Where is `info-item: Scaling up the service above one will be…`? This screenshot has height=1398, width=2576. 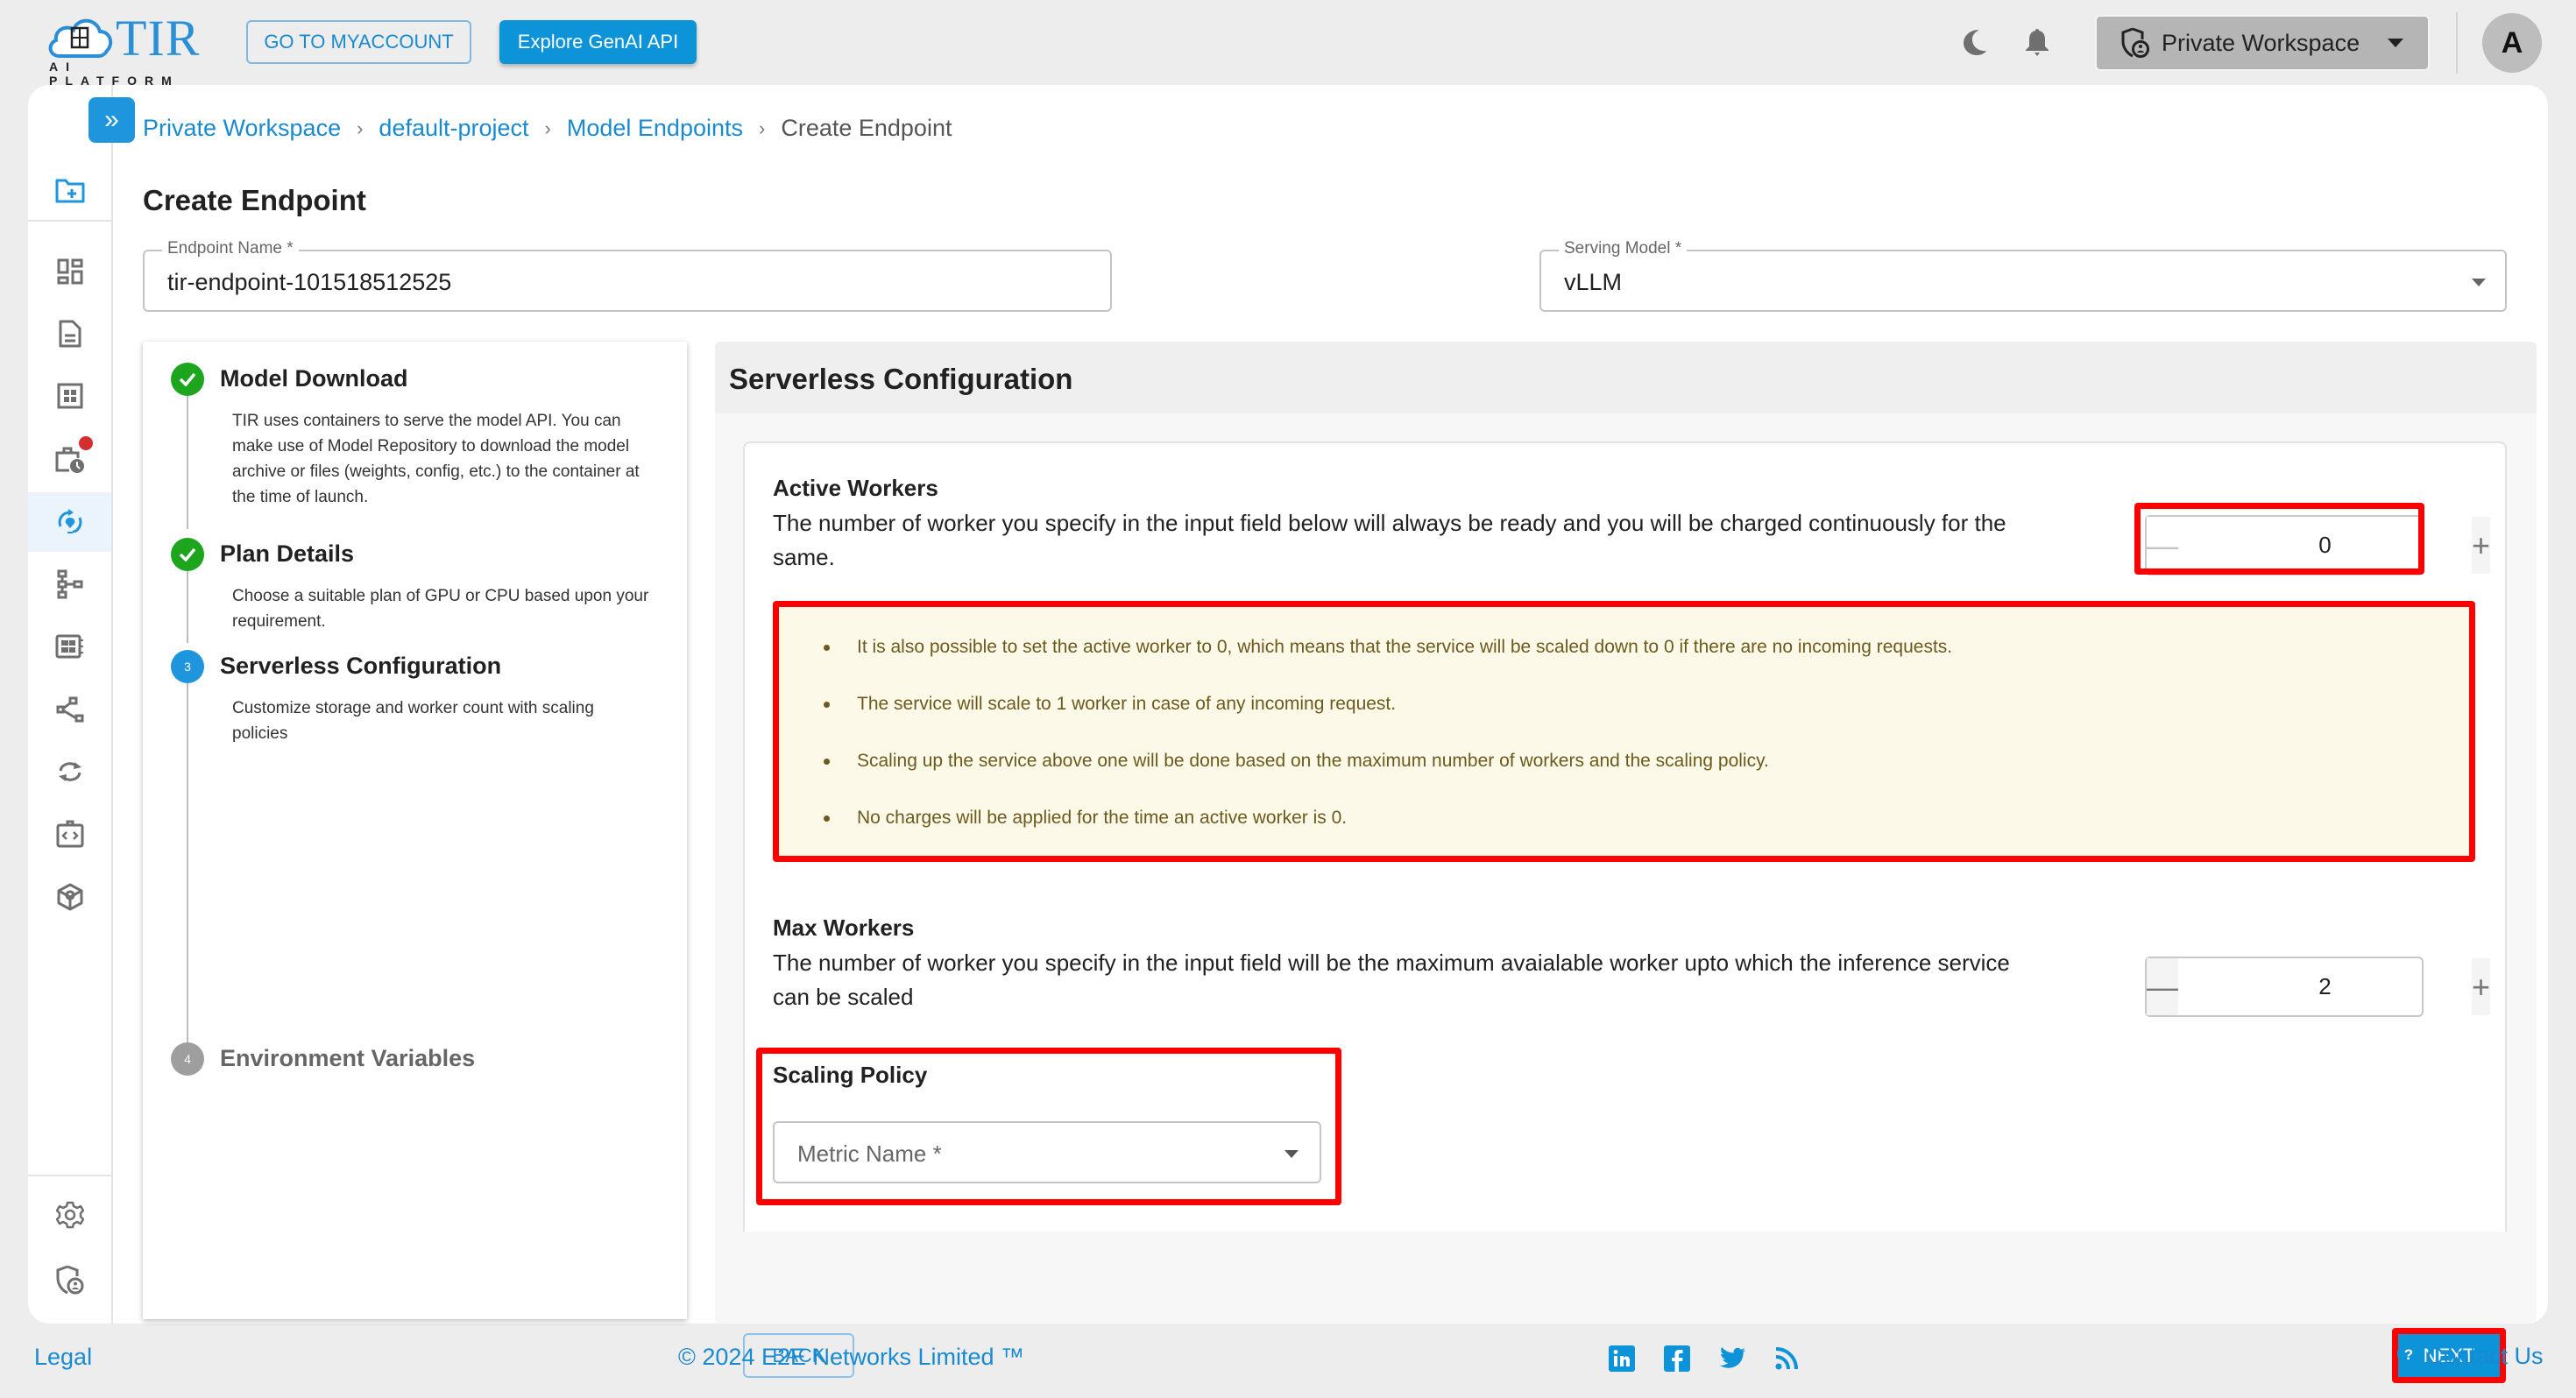
info-item: Scaling up the service above one will be… is located at coordinates (1388, 779).